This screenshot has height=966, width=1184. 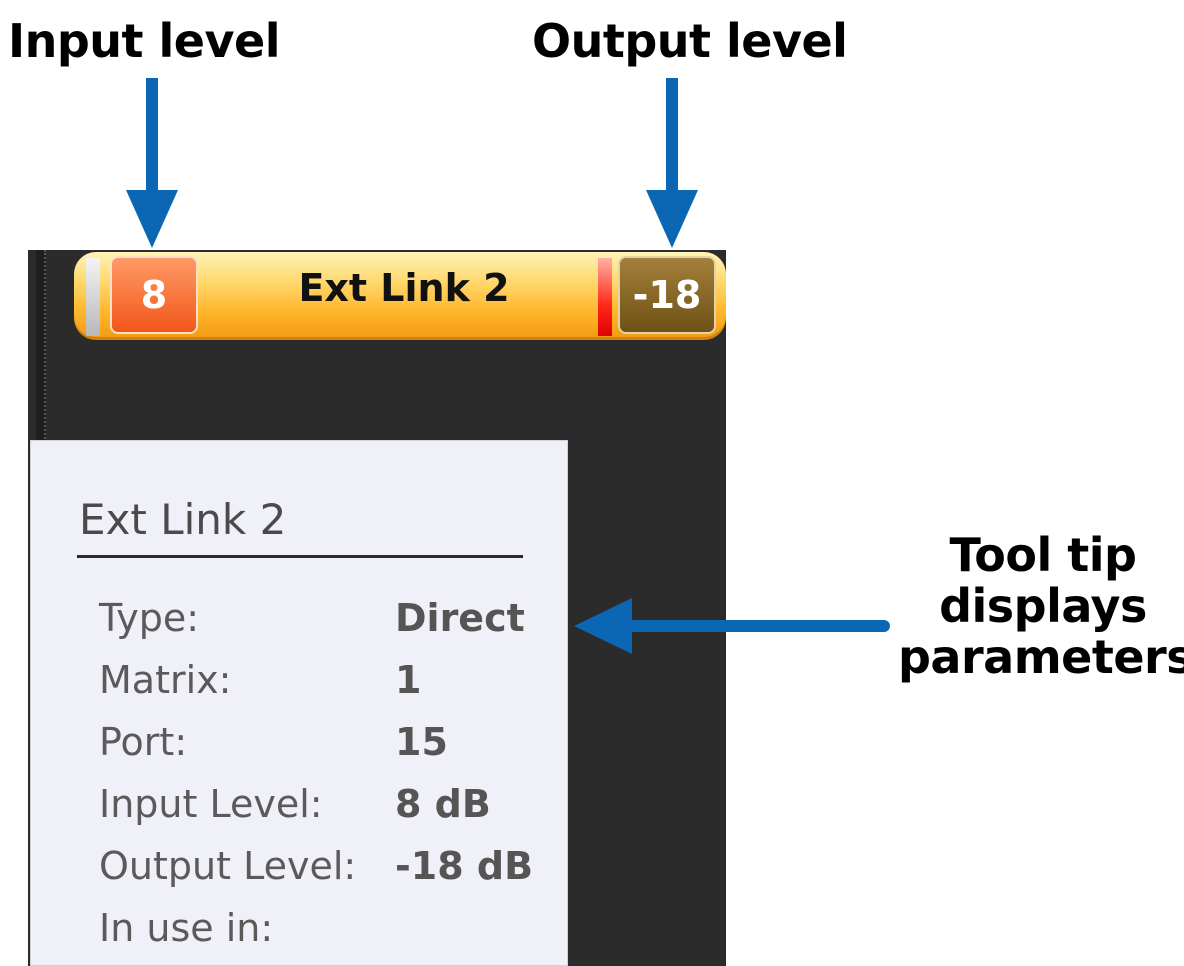 I want to click on tooltip-value: 1, so click(x=408, y=680).